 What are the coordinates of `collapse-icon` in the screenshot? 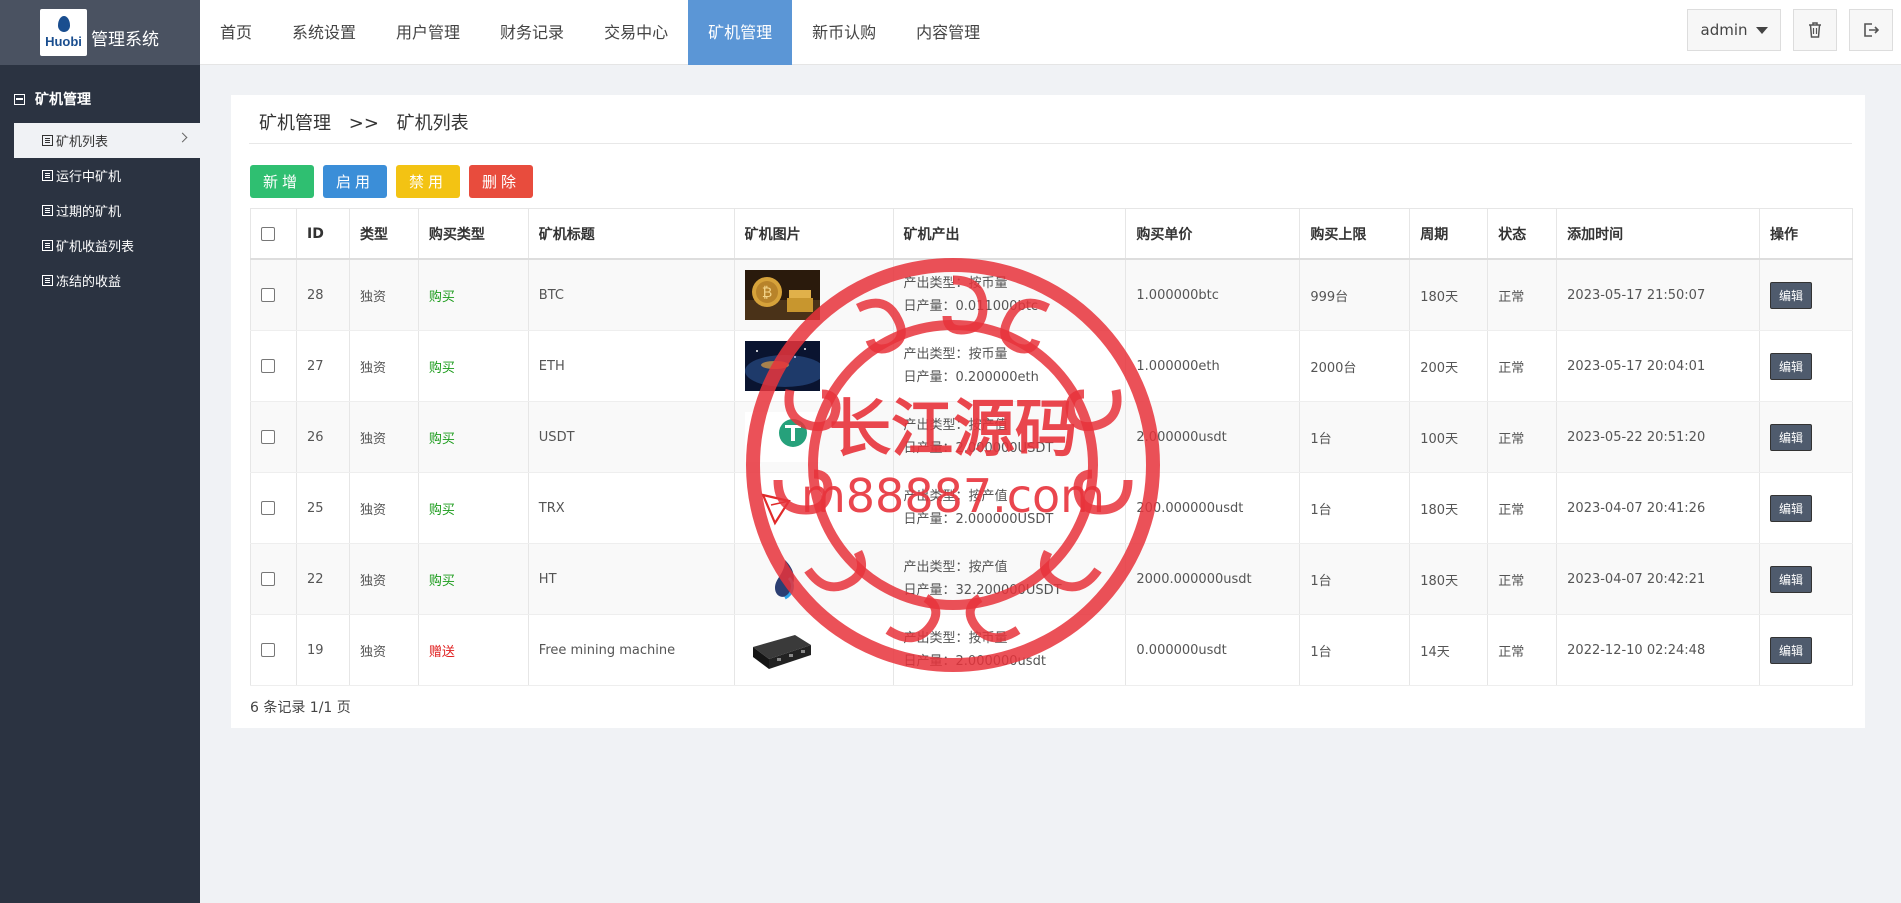 It's located at (19, 99).